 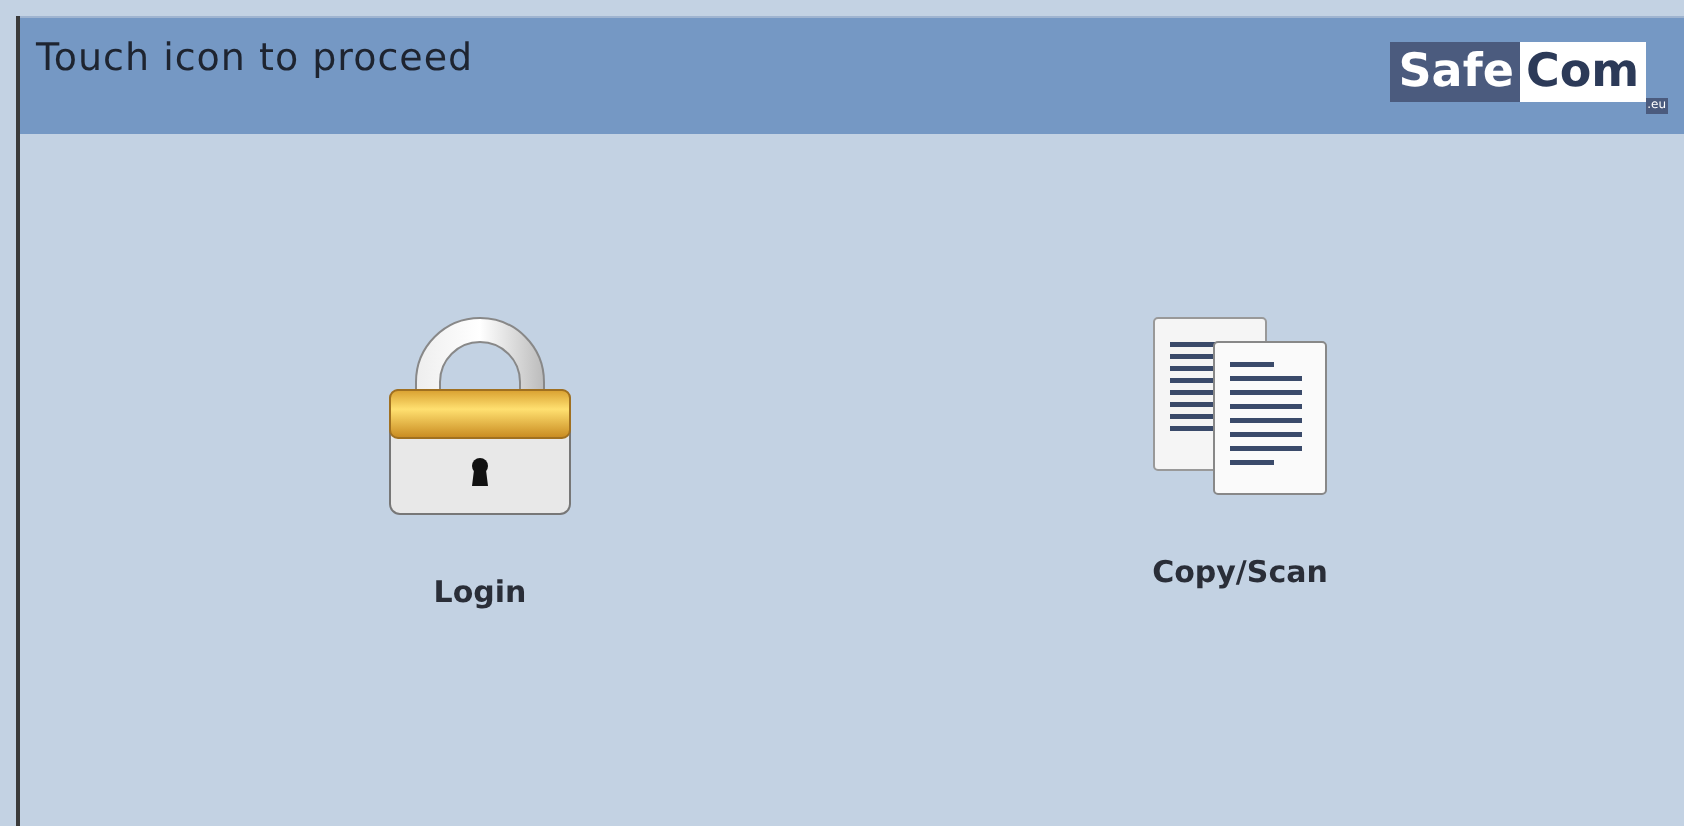 What do you see at coordinates (1240, 406) in the screenshot?
I see `documents-icon` at bounding box center [1240, 406].